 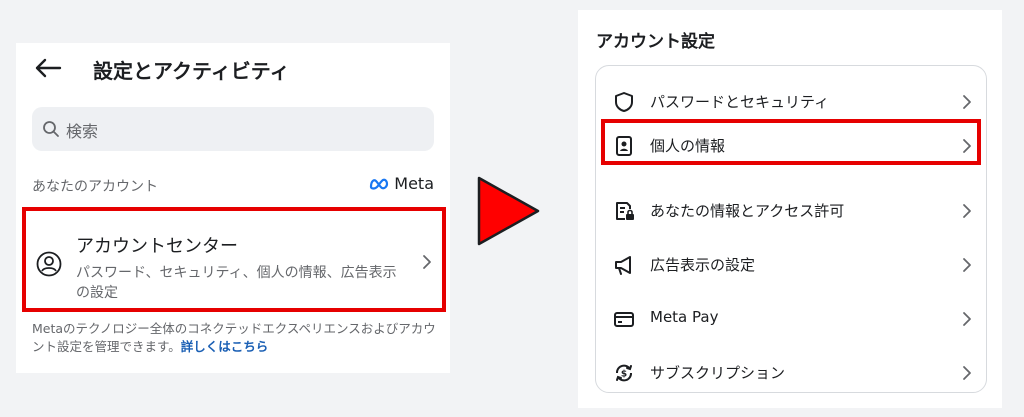 What do you see at coordinates (191, 71) in the screenshot?
I see `page-title: 設定とアクティビティ` at bounding box center [191, 71].